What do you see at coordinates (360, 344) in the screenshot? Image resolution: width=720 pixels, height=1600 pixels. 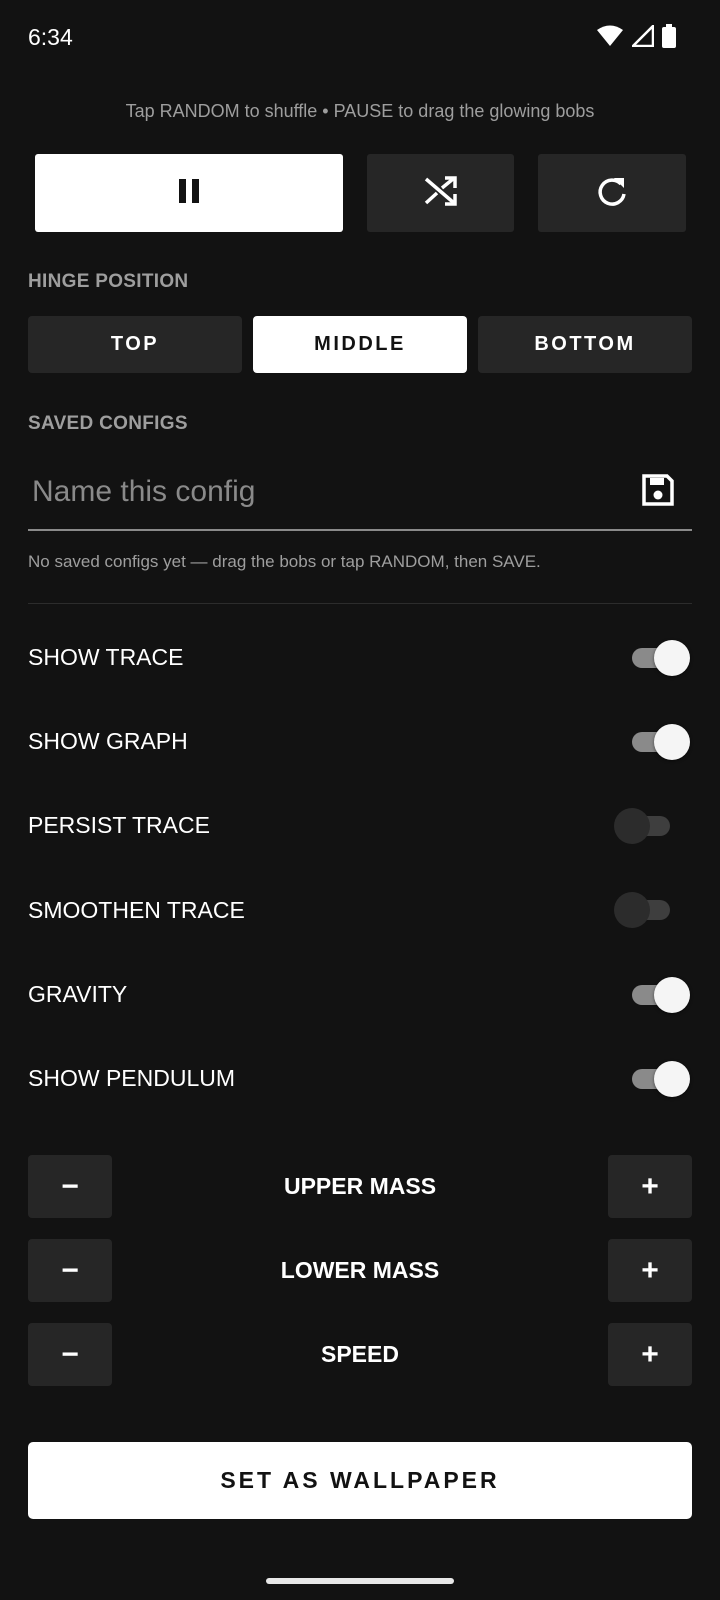 I see `hinge-option-middle: MIDDLE` at bounding box center [360, 344].